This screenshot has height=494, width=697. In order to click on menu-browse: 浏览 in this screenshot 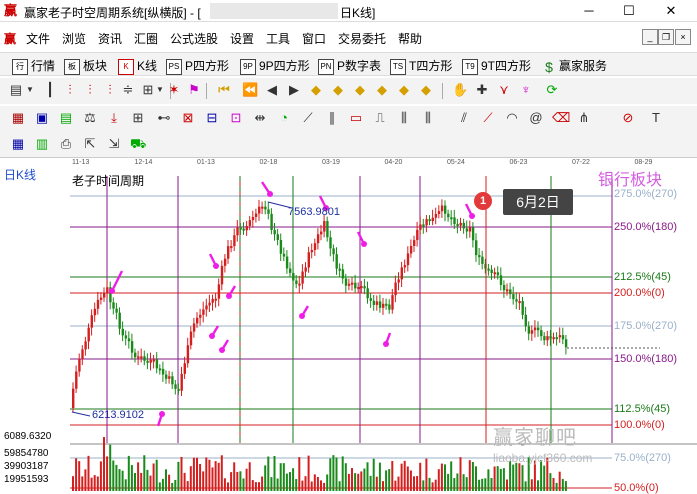, I will do `click(74, 38)`.